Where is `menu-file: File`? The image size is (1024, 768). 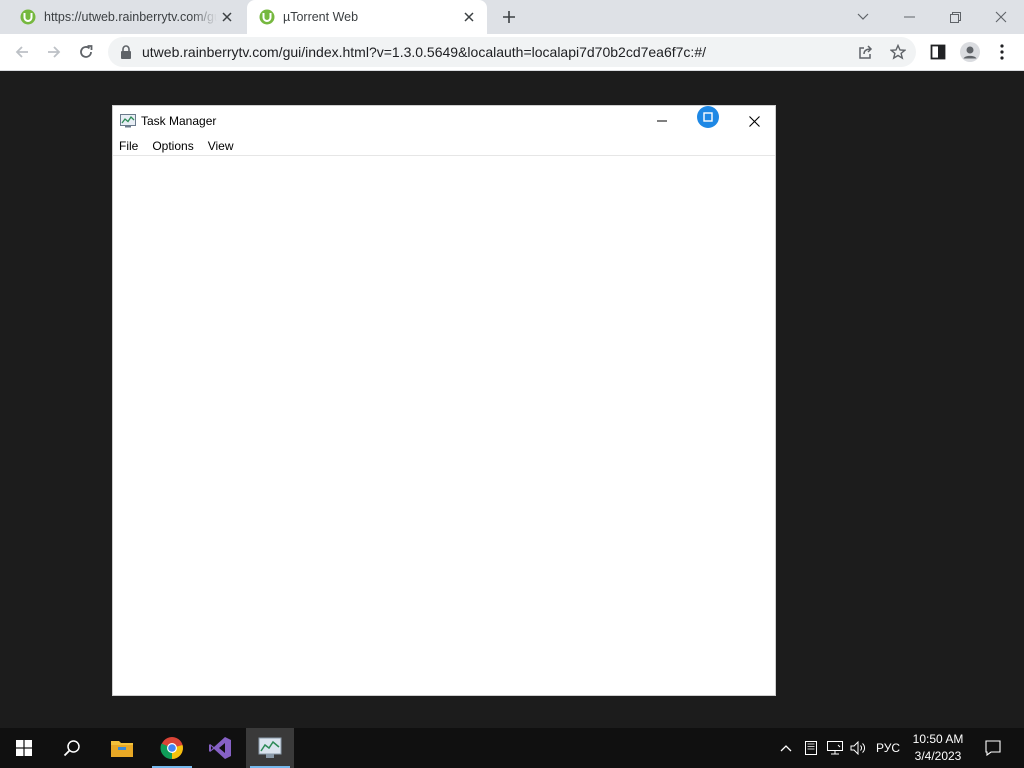
menu-file: File is located at coordinates (129, 146).